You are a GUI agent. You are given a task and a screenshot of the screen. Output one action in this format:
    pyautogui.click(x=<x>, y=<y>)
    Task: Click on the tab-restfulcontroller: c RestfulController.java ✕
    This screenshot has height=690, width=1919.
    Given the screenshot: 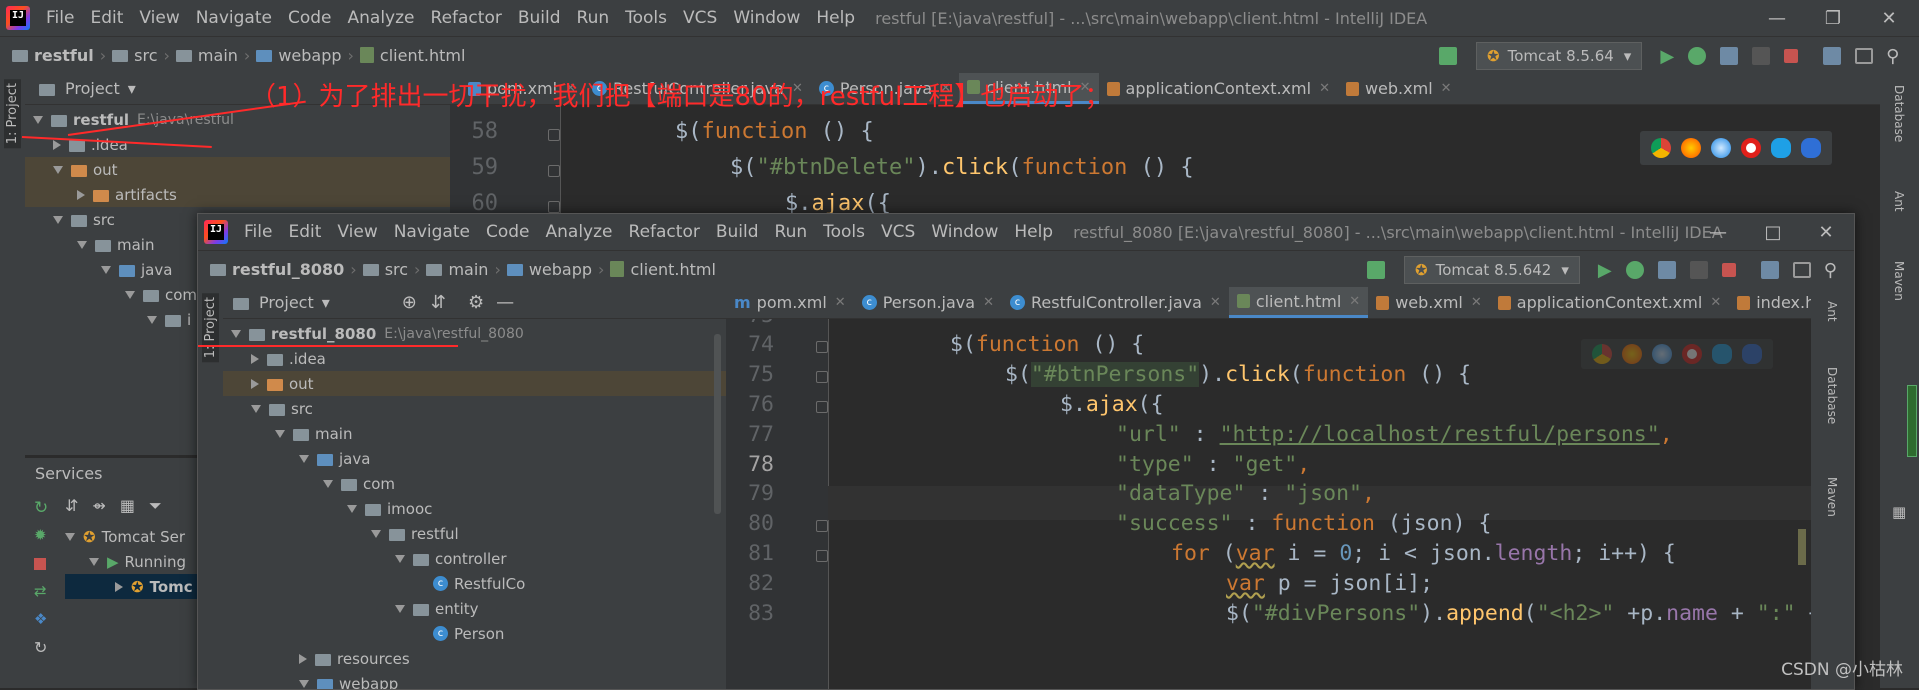 What is the action you would take?
    pyautogui.click(x=1115, y=302)
    